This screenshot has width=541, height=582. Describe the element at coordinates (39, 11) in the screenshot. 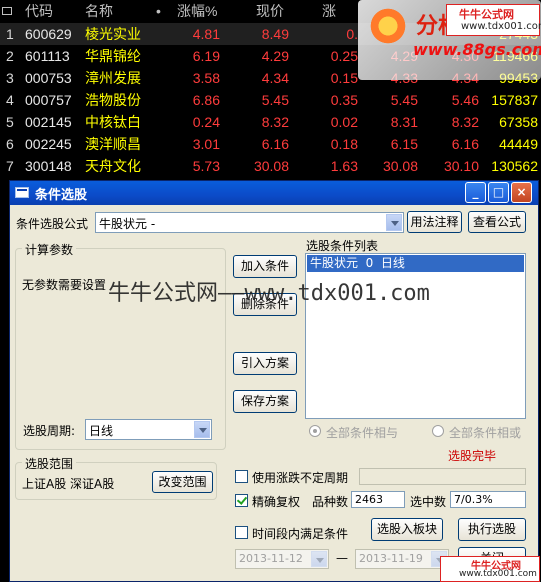

I see `header-code: 代码` at that location.